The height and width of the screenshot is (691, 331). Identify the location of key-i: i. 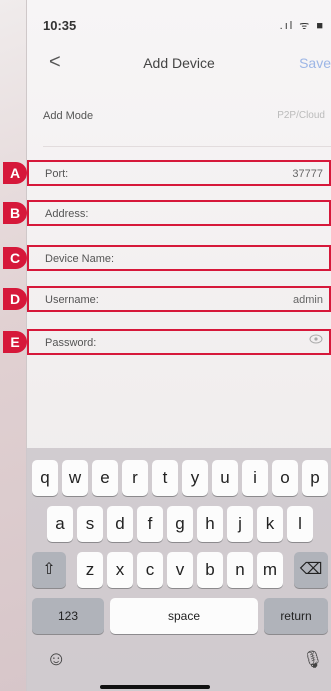
(255, 478).